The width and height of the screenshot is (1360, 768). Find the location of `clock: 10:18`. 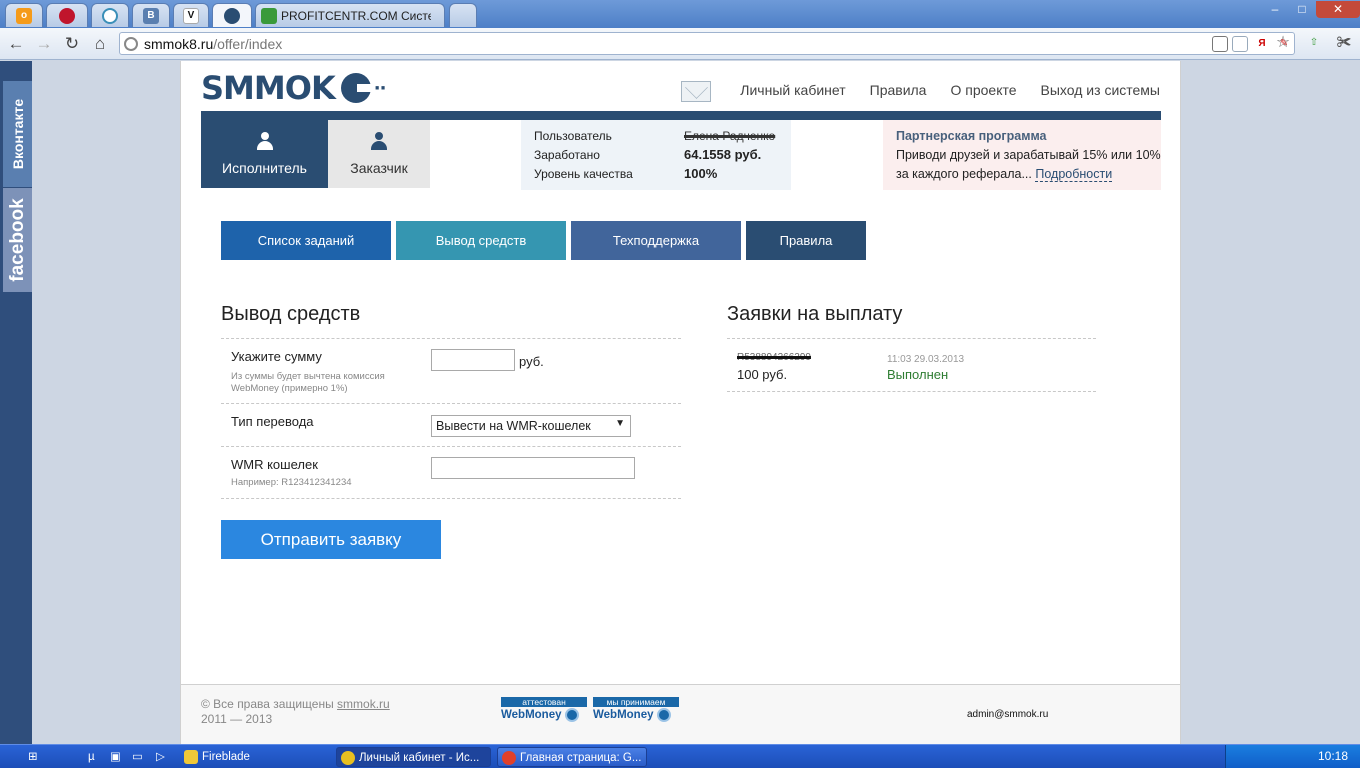

clock: 10:18 is located at coordinates (1333, 756).